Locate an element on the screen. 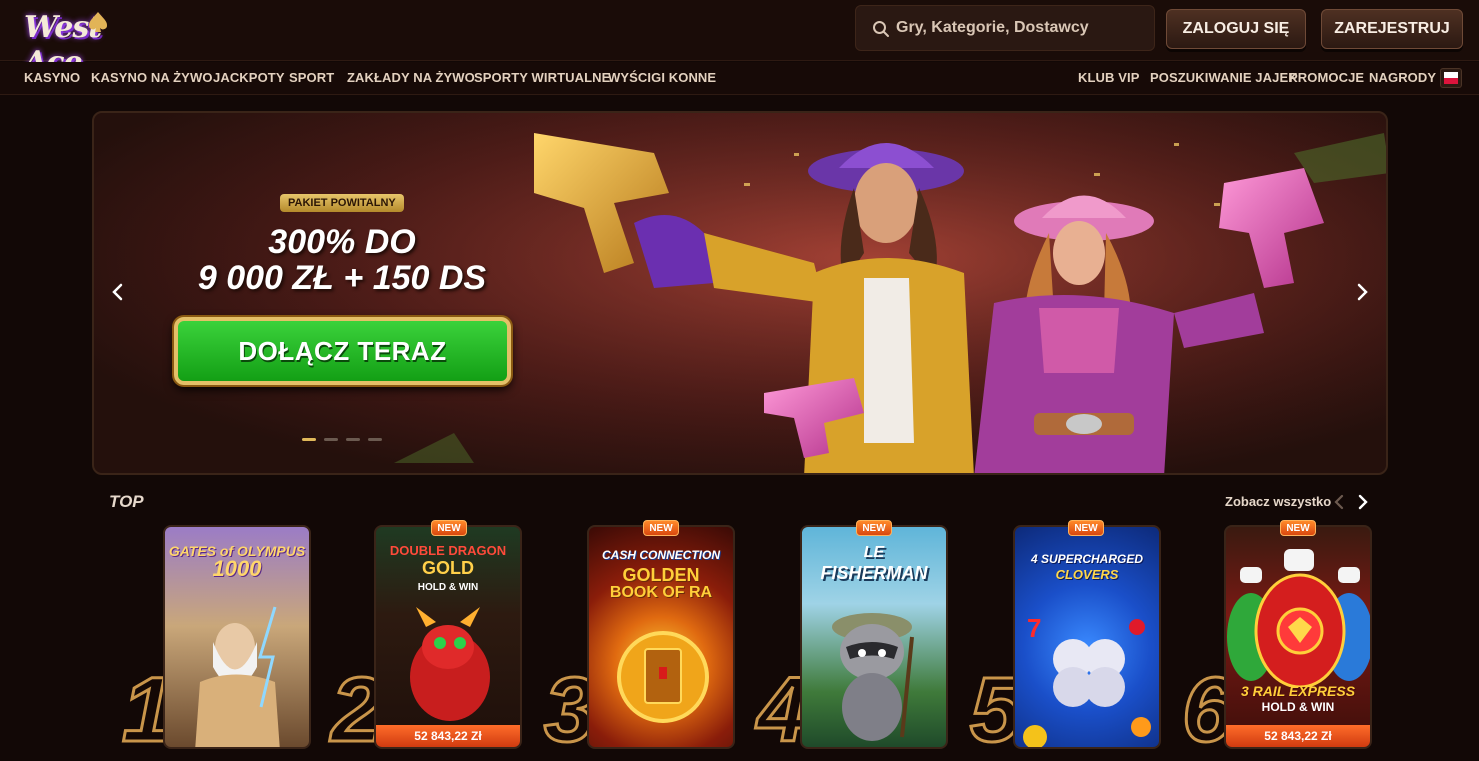 The image size is (1479, 761). game-subtitle: HOLD & WIN is located at coordinates (1298, 707).